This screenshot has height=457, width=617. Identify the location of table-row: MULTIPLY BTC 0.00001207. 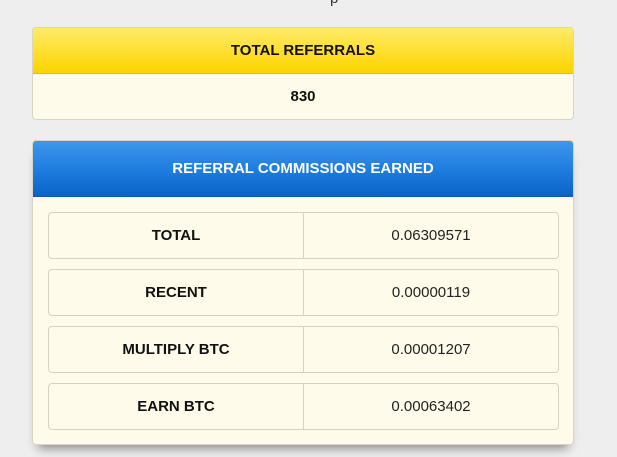
(303, 349).